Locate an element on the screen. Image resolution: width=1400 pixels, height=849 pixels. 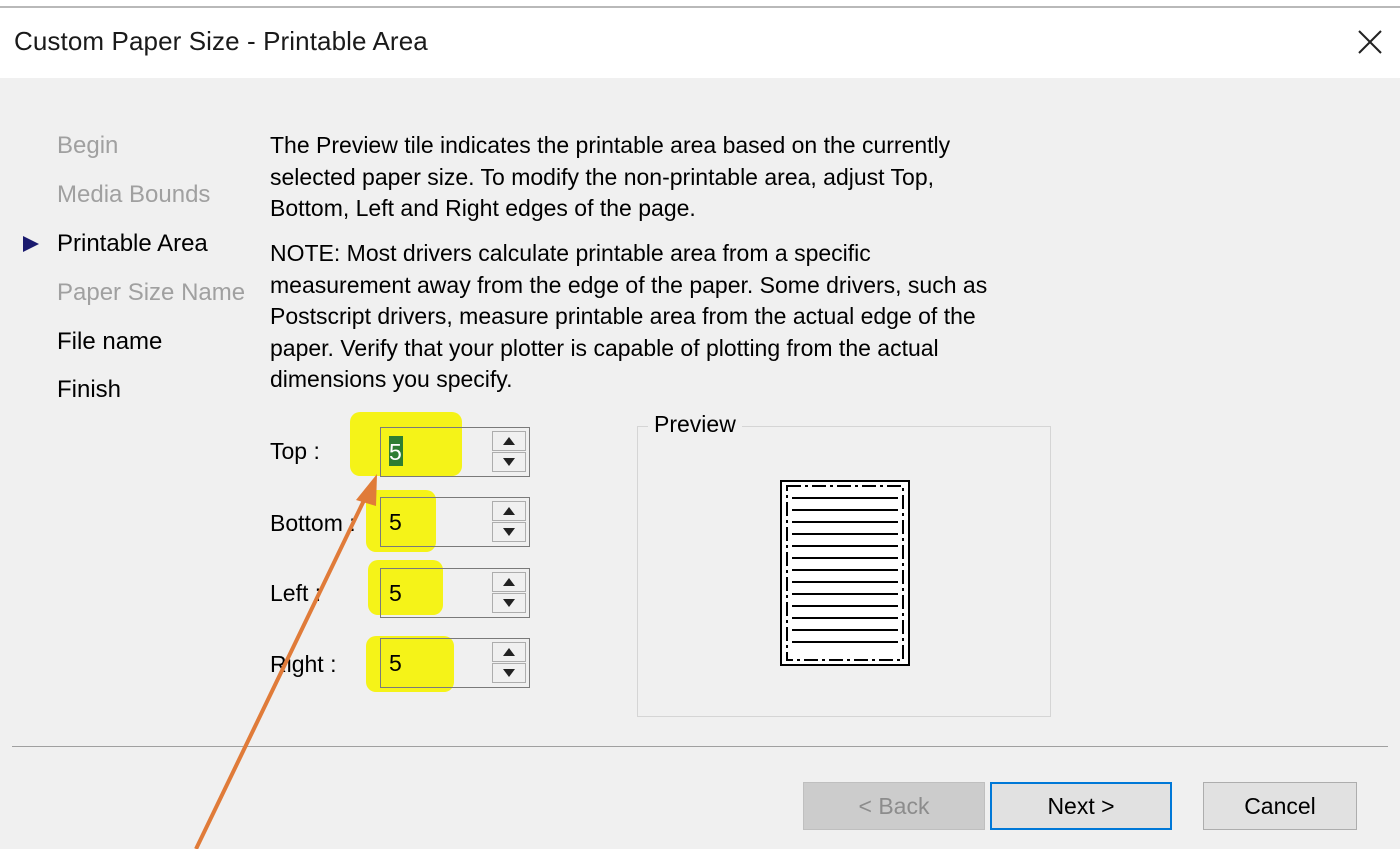
right-decrement-button is located at coordinates (509, 673).